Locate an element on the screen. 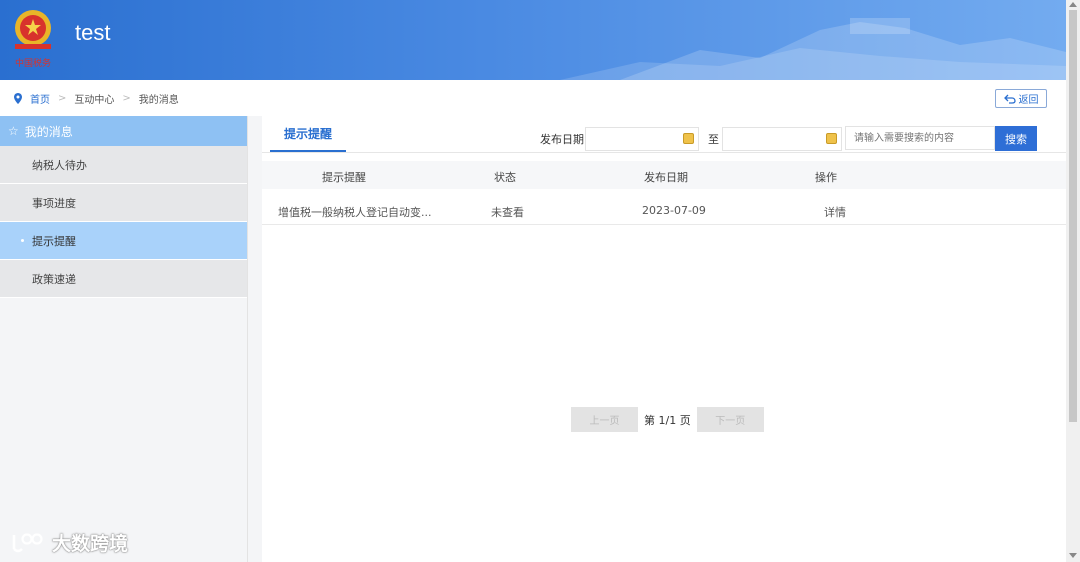  app-header: 中国税务 test is located at coordinates (540, 40).